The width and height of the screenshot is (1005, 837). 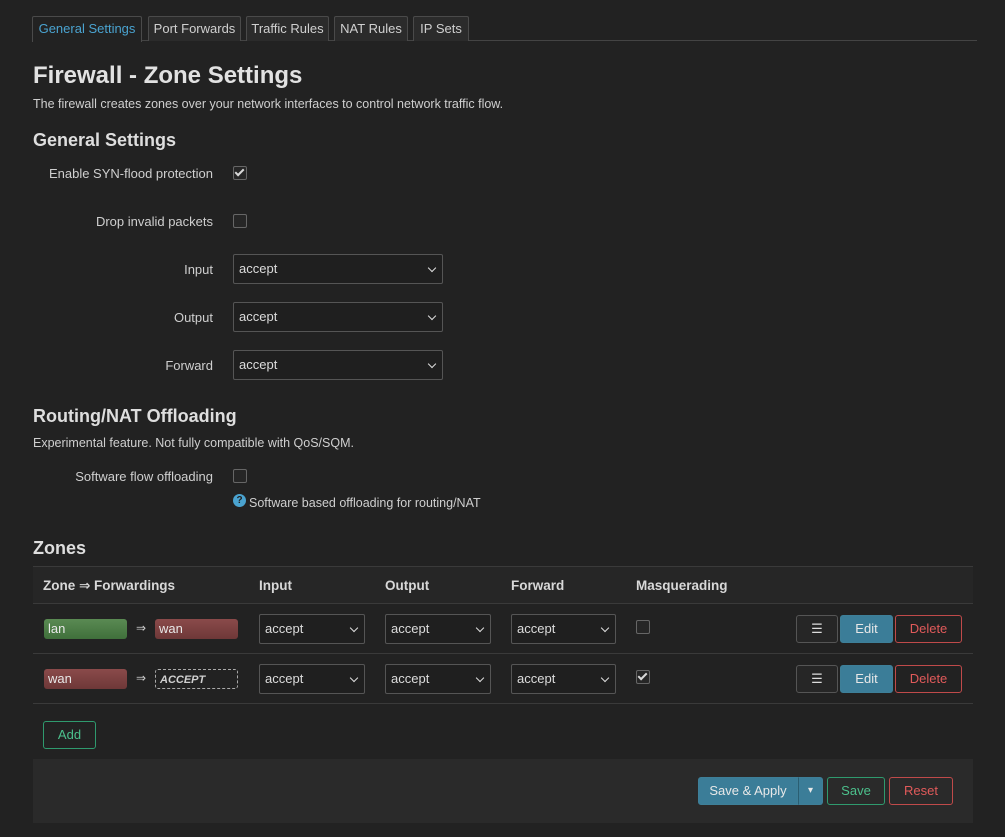 I want to click on question-circle-icon: ?, so click(x=239, y=500).